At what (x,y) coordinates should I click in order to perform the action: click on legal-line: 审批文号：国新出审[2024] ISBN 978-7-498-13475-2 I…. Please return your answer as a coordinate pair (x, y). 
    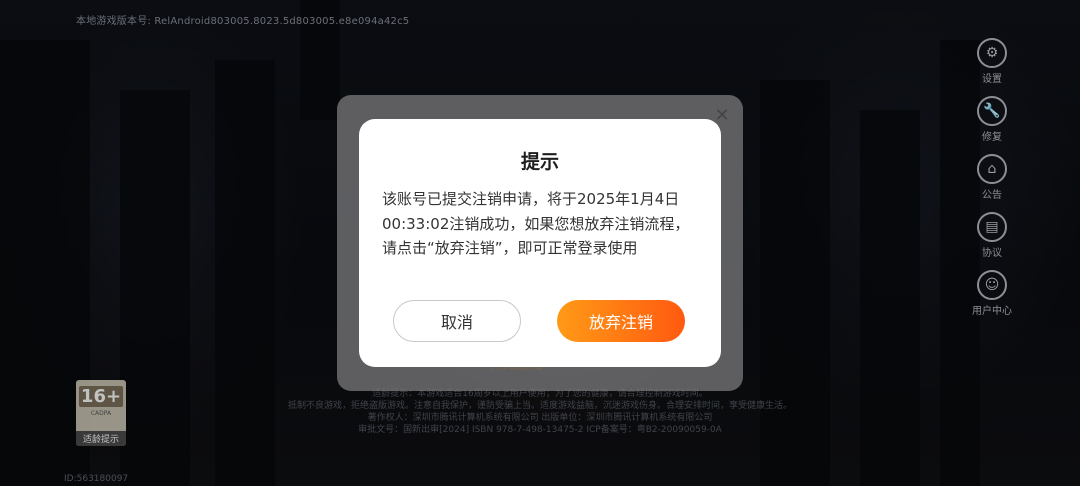
    Looking at the image, I should click on (540, 430).